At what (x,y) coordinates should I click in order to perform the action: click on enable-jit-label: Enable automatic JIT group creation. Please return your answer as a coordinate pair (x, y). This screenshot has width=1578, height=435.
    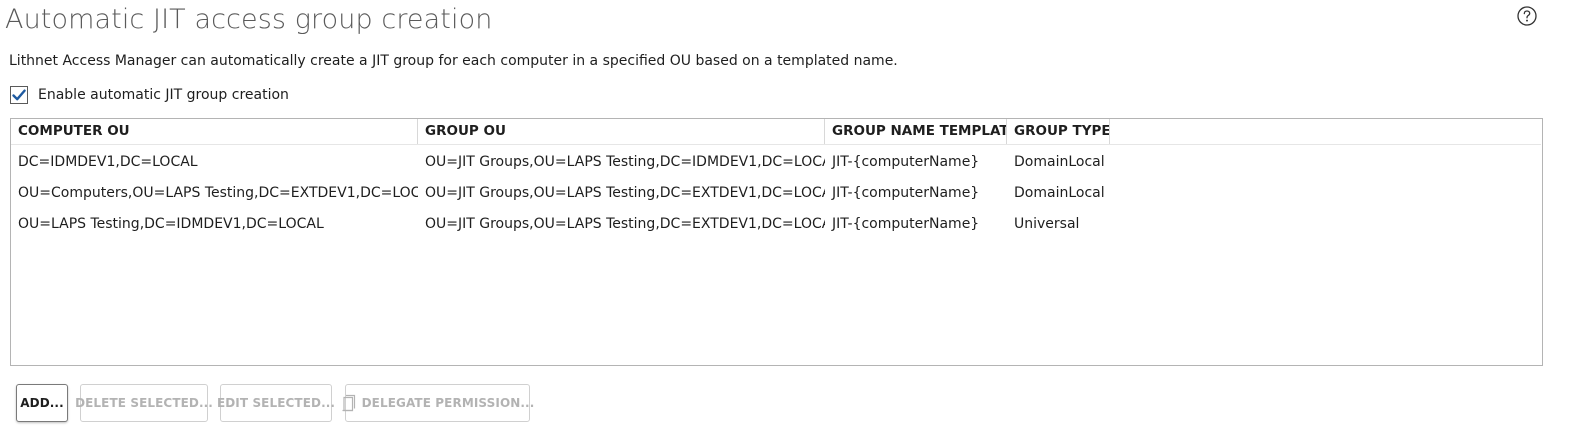
    Looking at the image, I should click on (163, 95).